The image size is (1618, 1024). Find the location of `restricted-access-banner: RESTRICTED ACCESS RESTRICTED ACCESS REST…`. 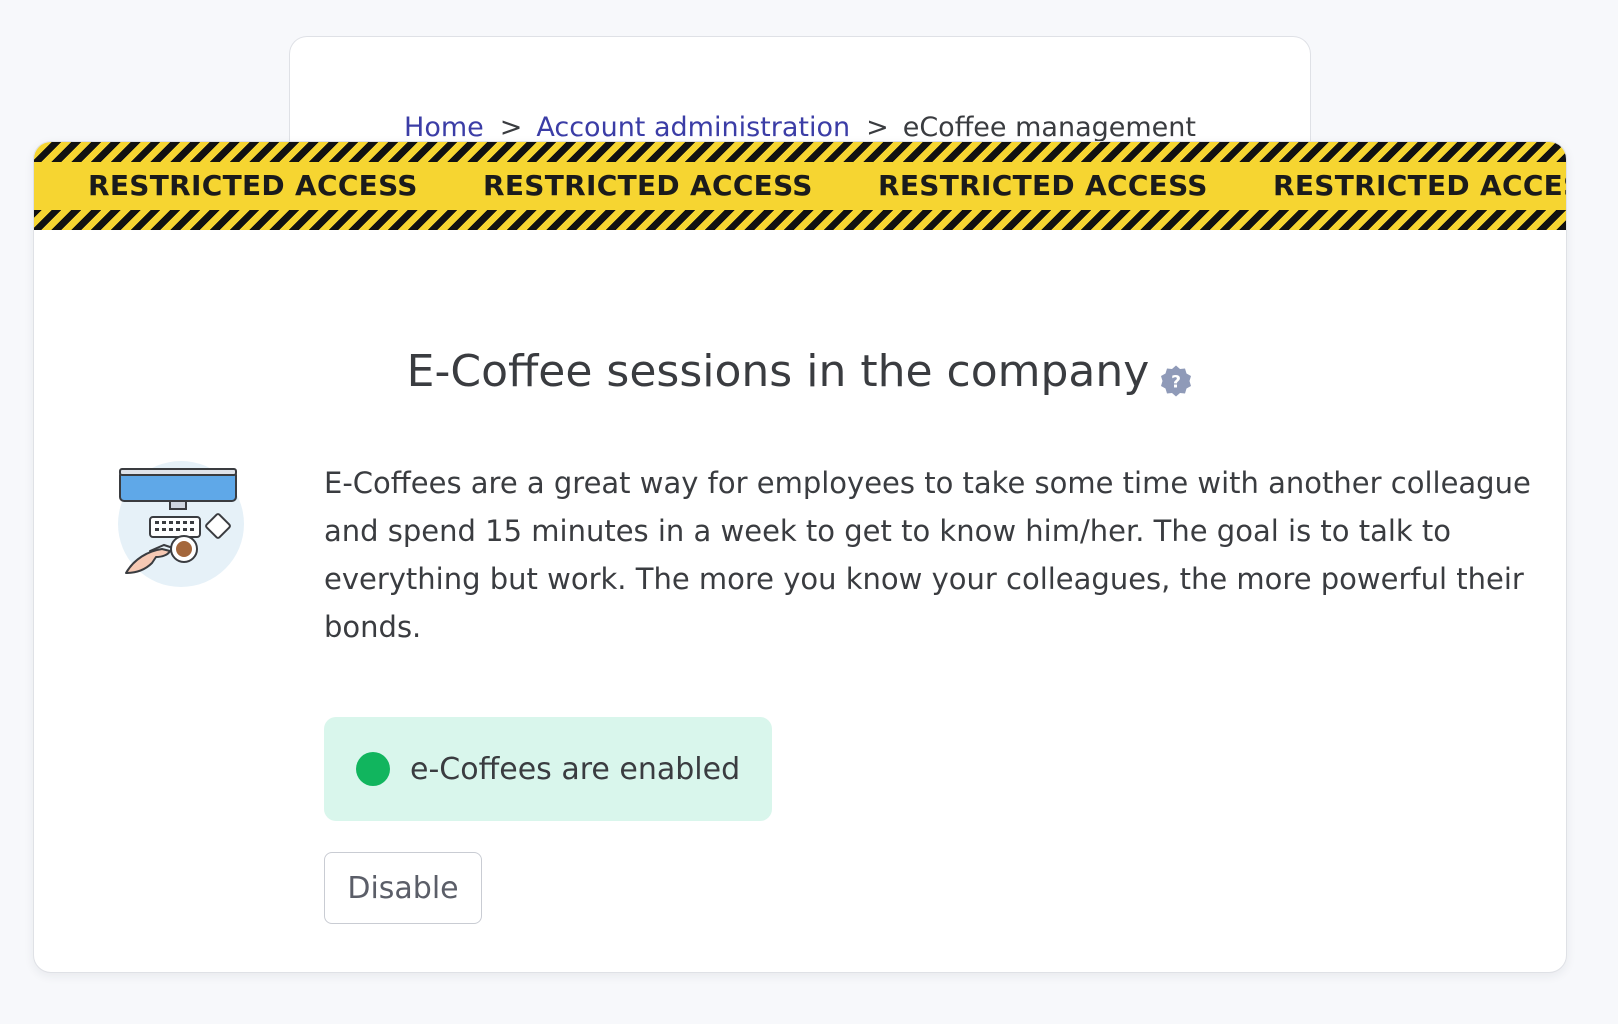

restricted-access-banner: RESTRICTED ACCESS RESTRICTED ACCESS REST… is located at coordinates (800, 186).